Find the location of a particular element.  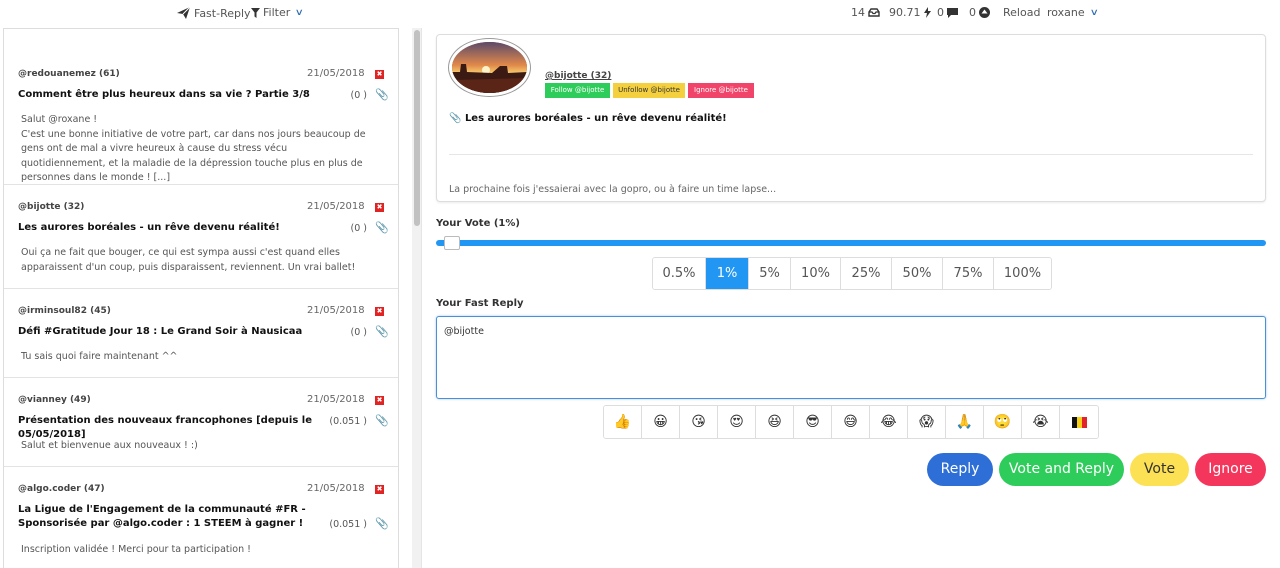

laughing-emoji-button: 😆 is located at coordinates (775, 422).